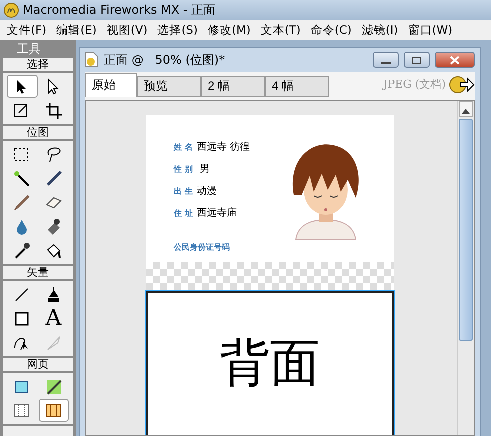 Image resolution: width=491 pixels, height=436 pixels. Describe the element at coordinates (331, 30) in the screenshot. I see `menu-item: 命令(C)` at that location.